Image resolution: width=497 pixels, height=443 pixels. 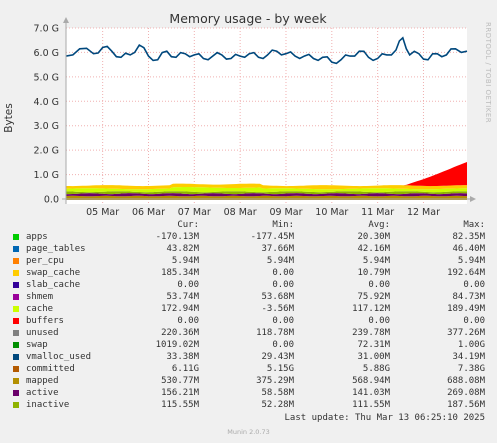 I want to click on legend-max: 192.64M, so click(x=466, y=273).